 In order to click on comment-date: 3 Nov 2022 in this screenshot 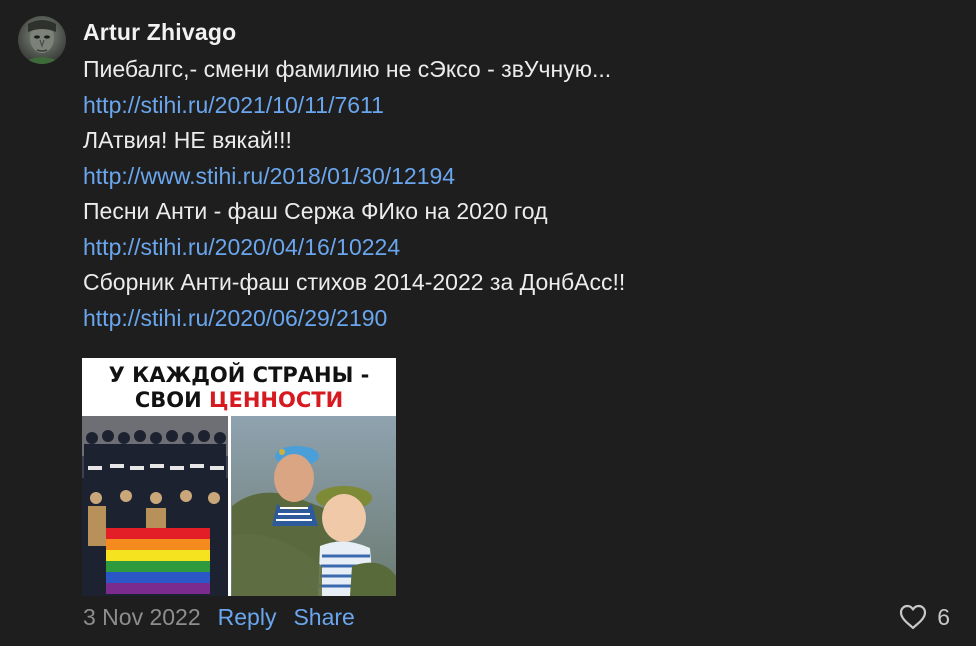, I will do `click(142, 616)`.